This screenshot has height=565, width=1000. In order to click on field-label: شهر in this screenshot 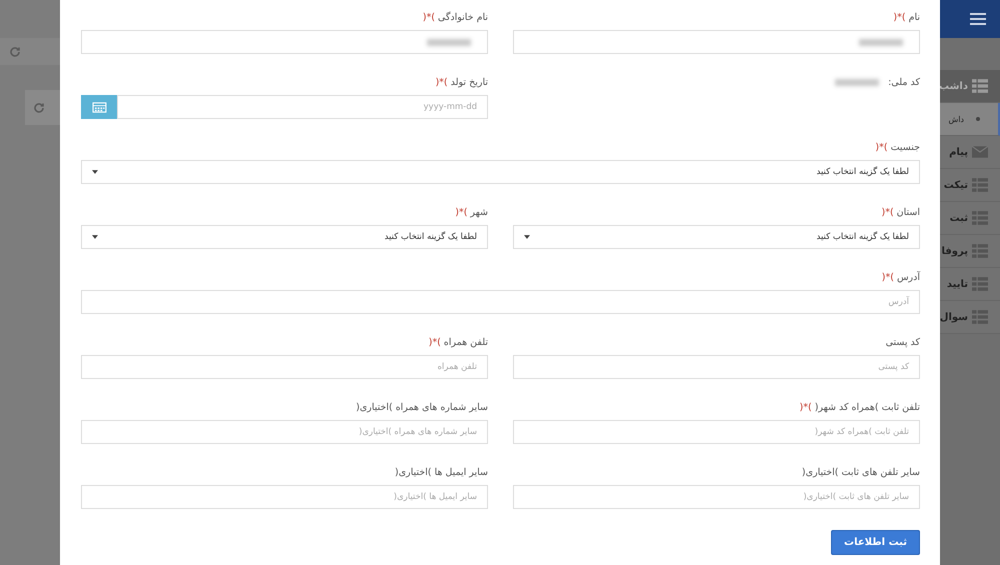, I will do `click(479, 212)`.